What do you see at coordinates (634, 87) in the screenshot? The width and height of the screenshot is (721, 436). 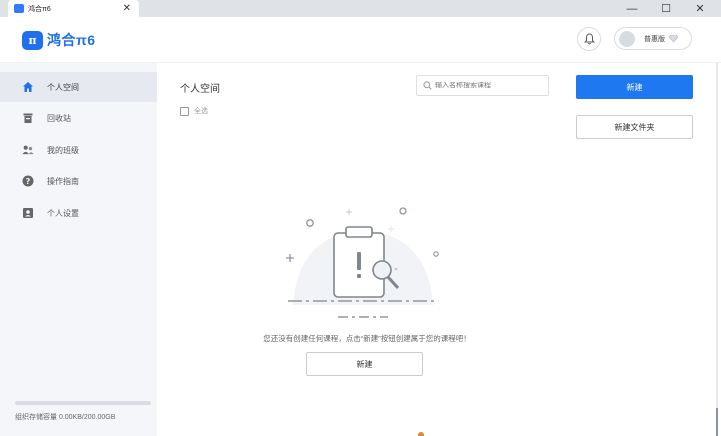 I see `new-button: 新建` at bounding box center [634, 87].